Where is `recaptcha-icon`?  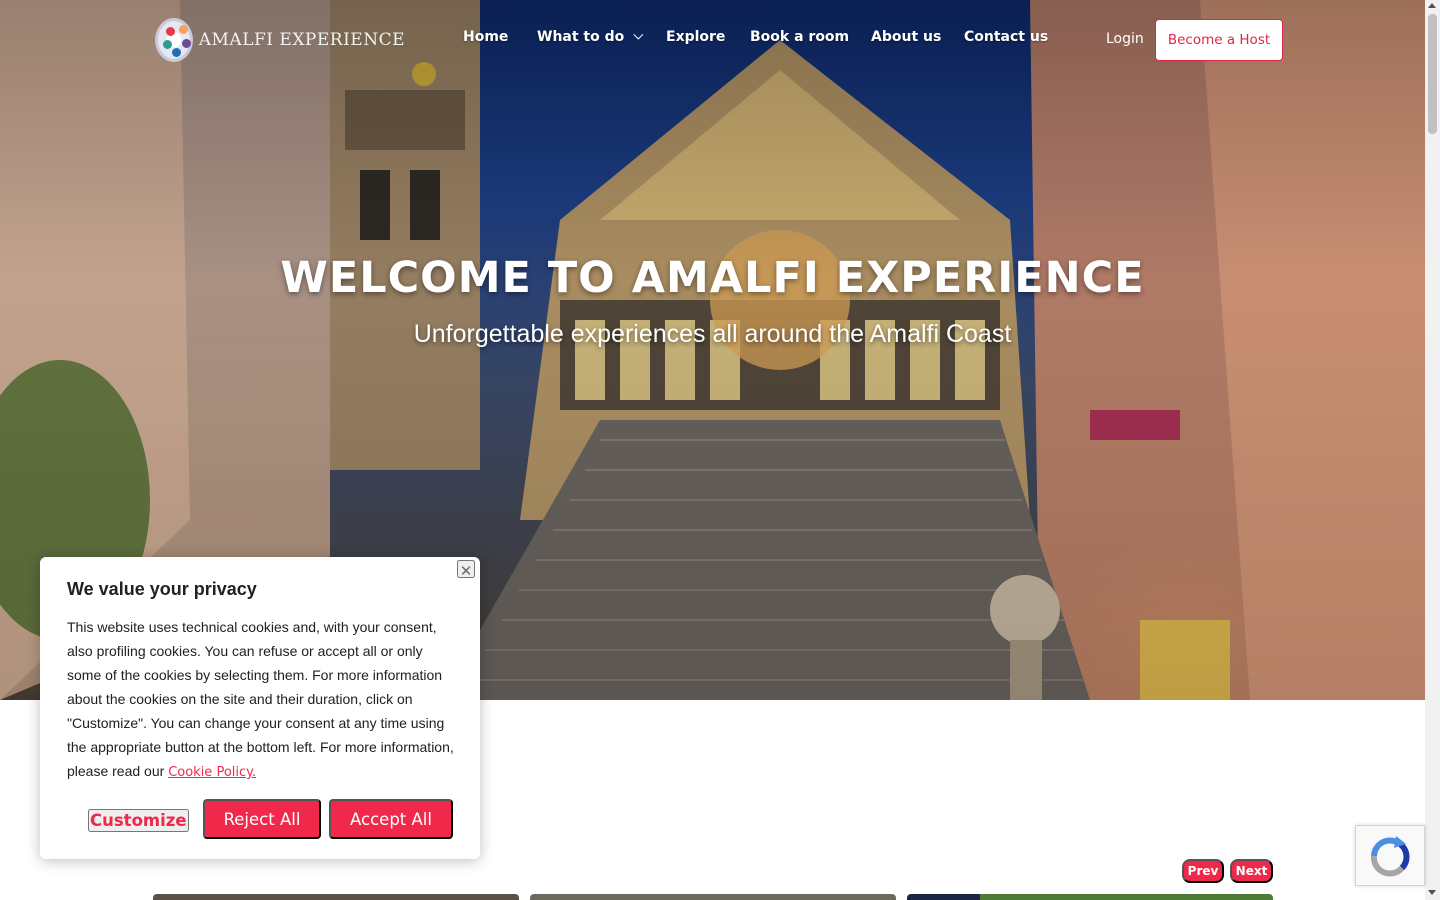
recaptcha-icon is located at coordinates (1390, 856).